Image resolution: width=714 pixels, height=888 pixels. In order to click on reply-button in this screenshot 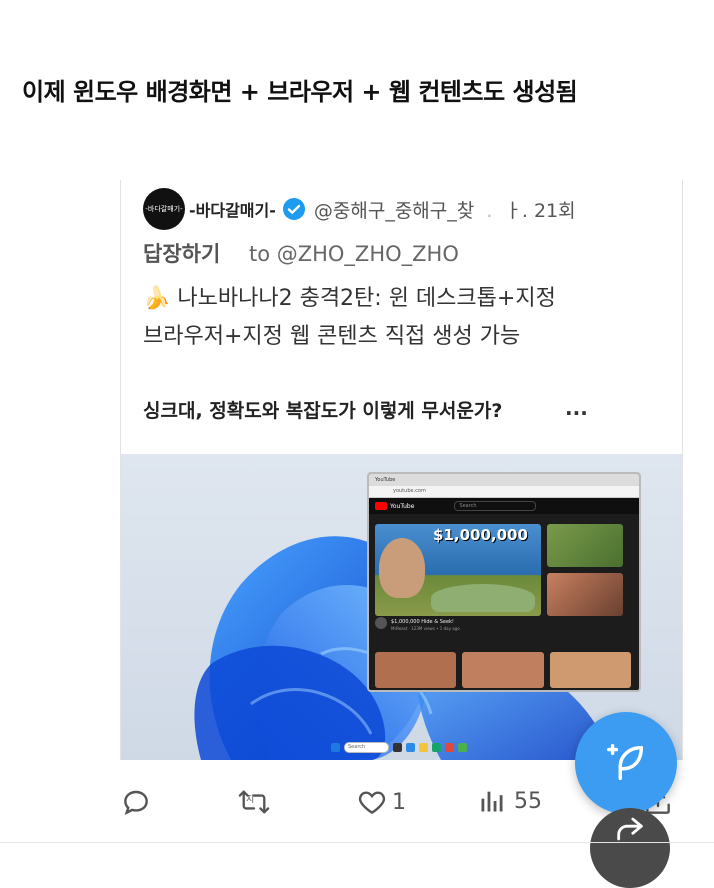, I will do `click(136, 802)`.